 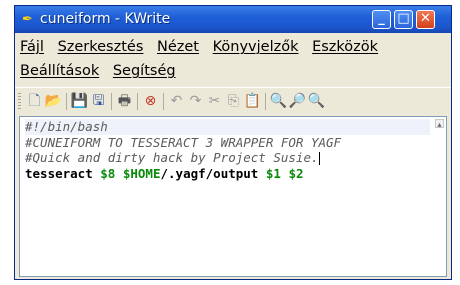 I want to click on code-line-4-var-8: $8, so click(x=108, y=173).